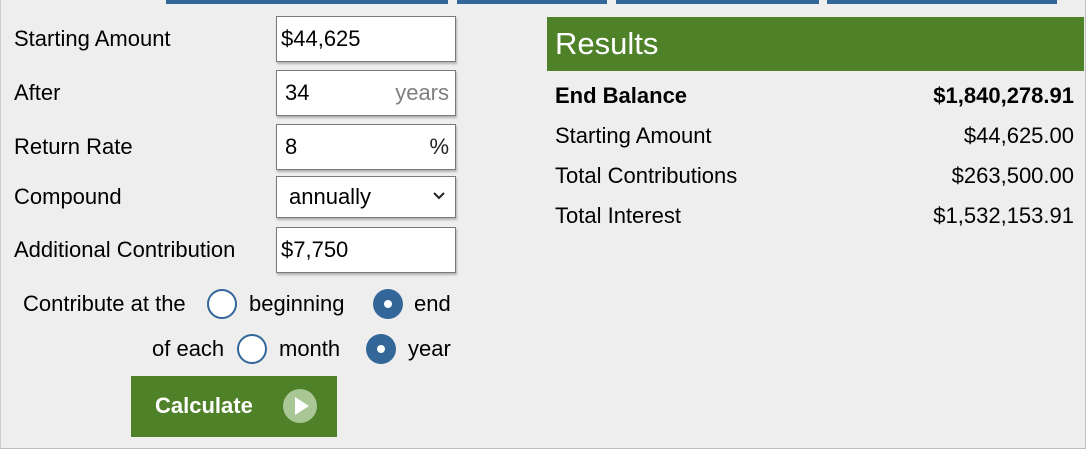 The width and height of the screenshot is (1086, 450). Describe the element at coordinates (633, 135) in the screenshot. I see `starting-amount-result-label: Starting Amount` at that location.